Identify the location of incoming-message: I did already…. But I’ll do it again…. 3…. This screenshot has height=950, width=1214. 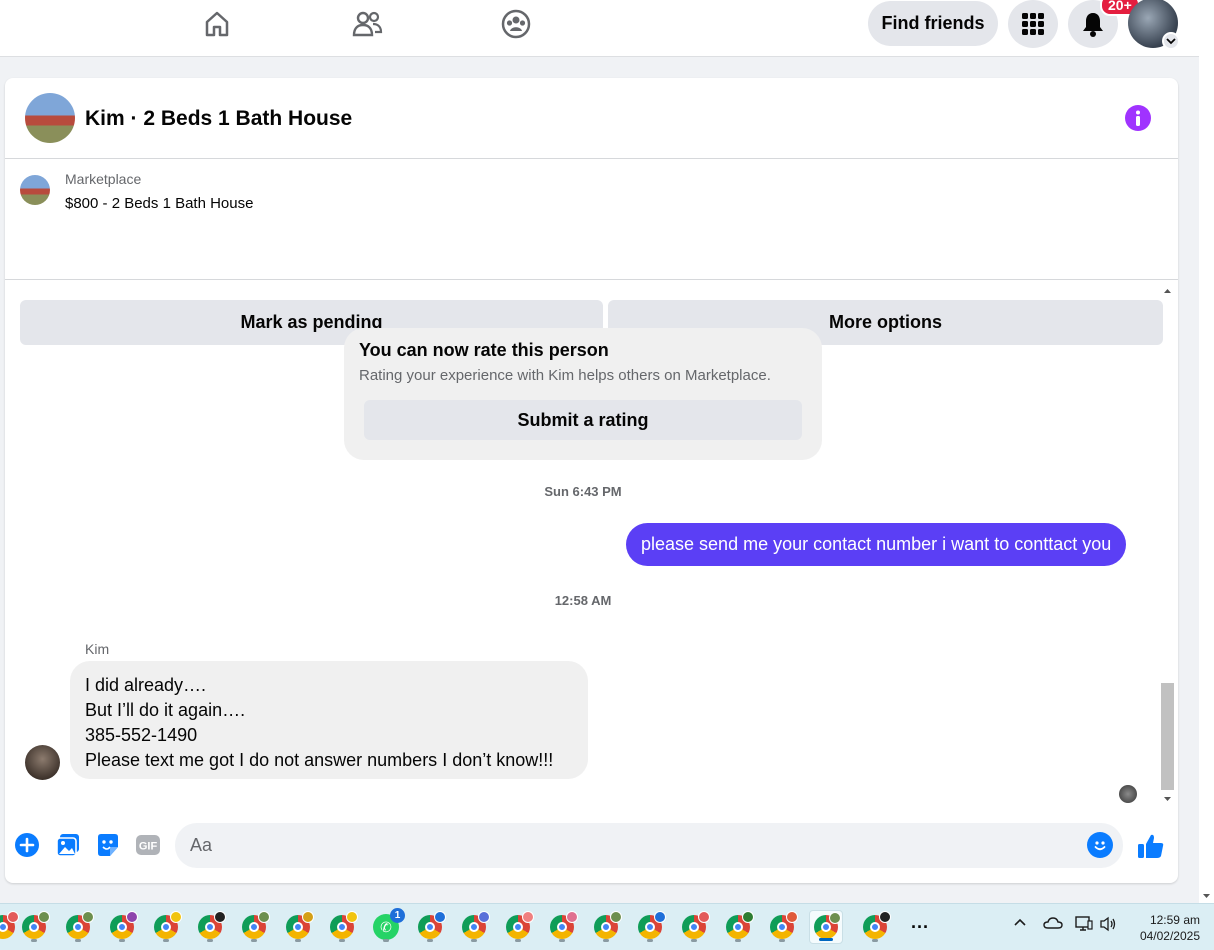
(329, 720).